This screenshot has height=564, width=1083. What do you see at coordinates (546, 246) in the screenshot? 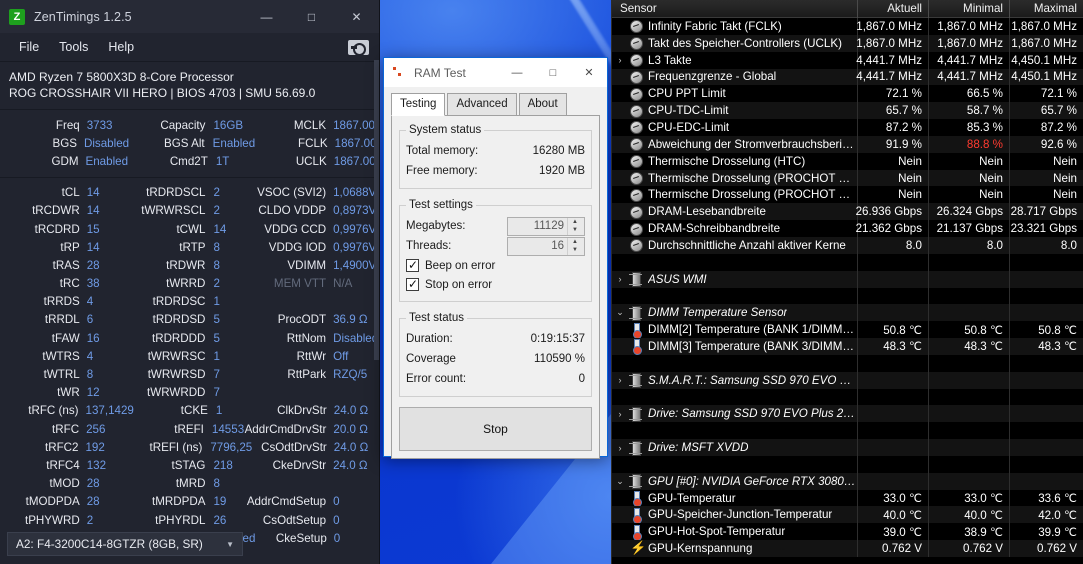
I see `threads-stepper: 16 ▲ ▼` at bounding box center [546, 246].